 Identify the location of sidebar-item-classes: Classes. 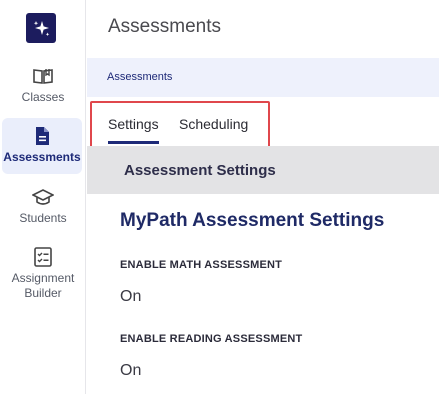
(43, 85).